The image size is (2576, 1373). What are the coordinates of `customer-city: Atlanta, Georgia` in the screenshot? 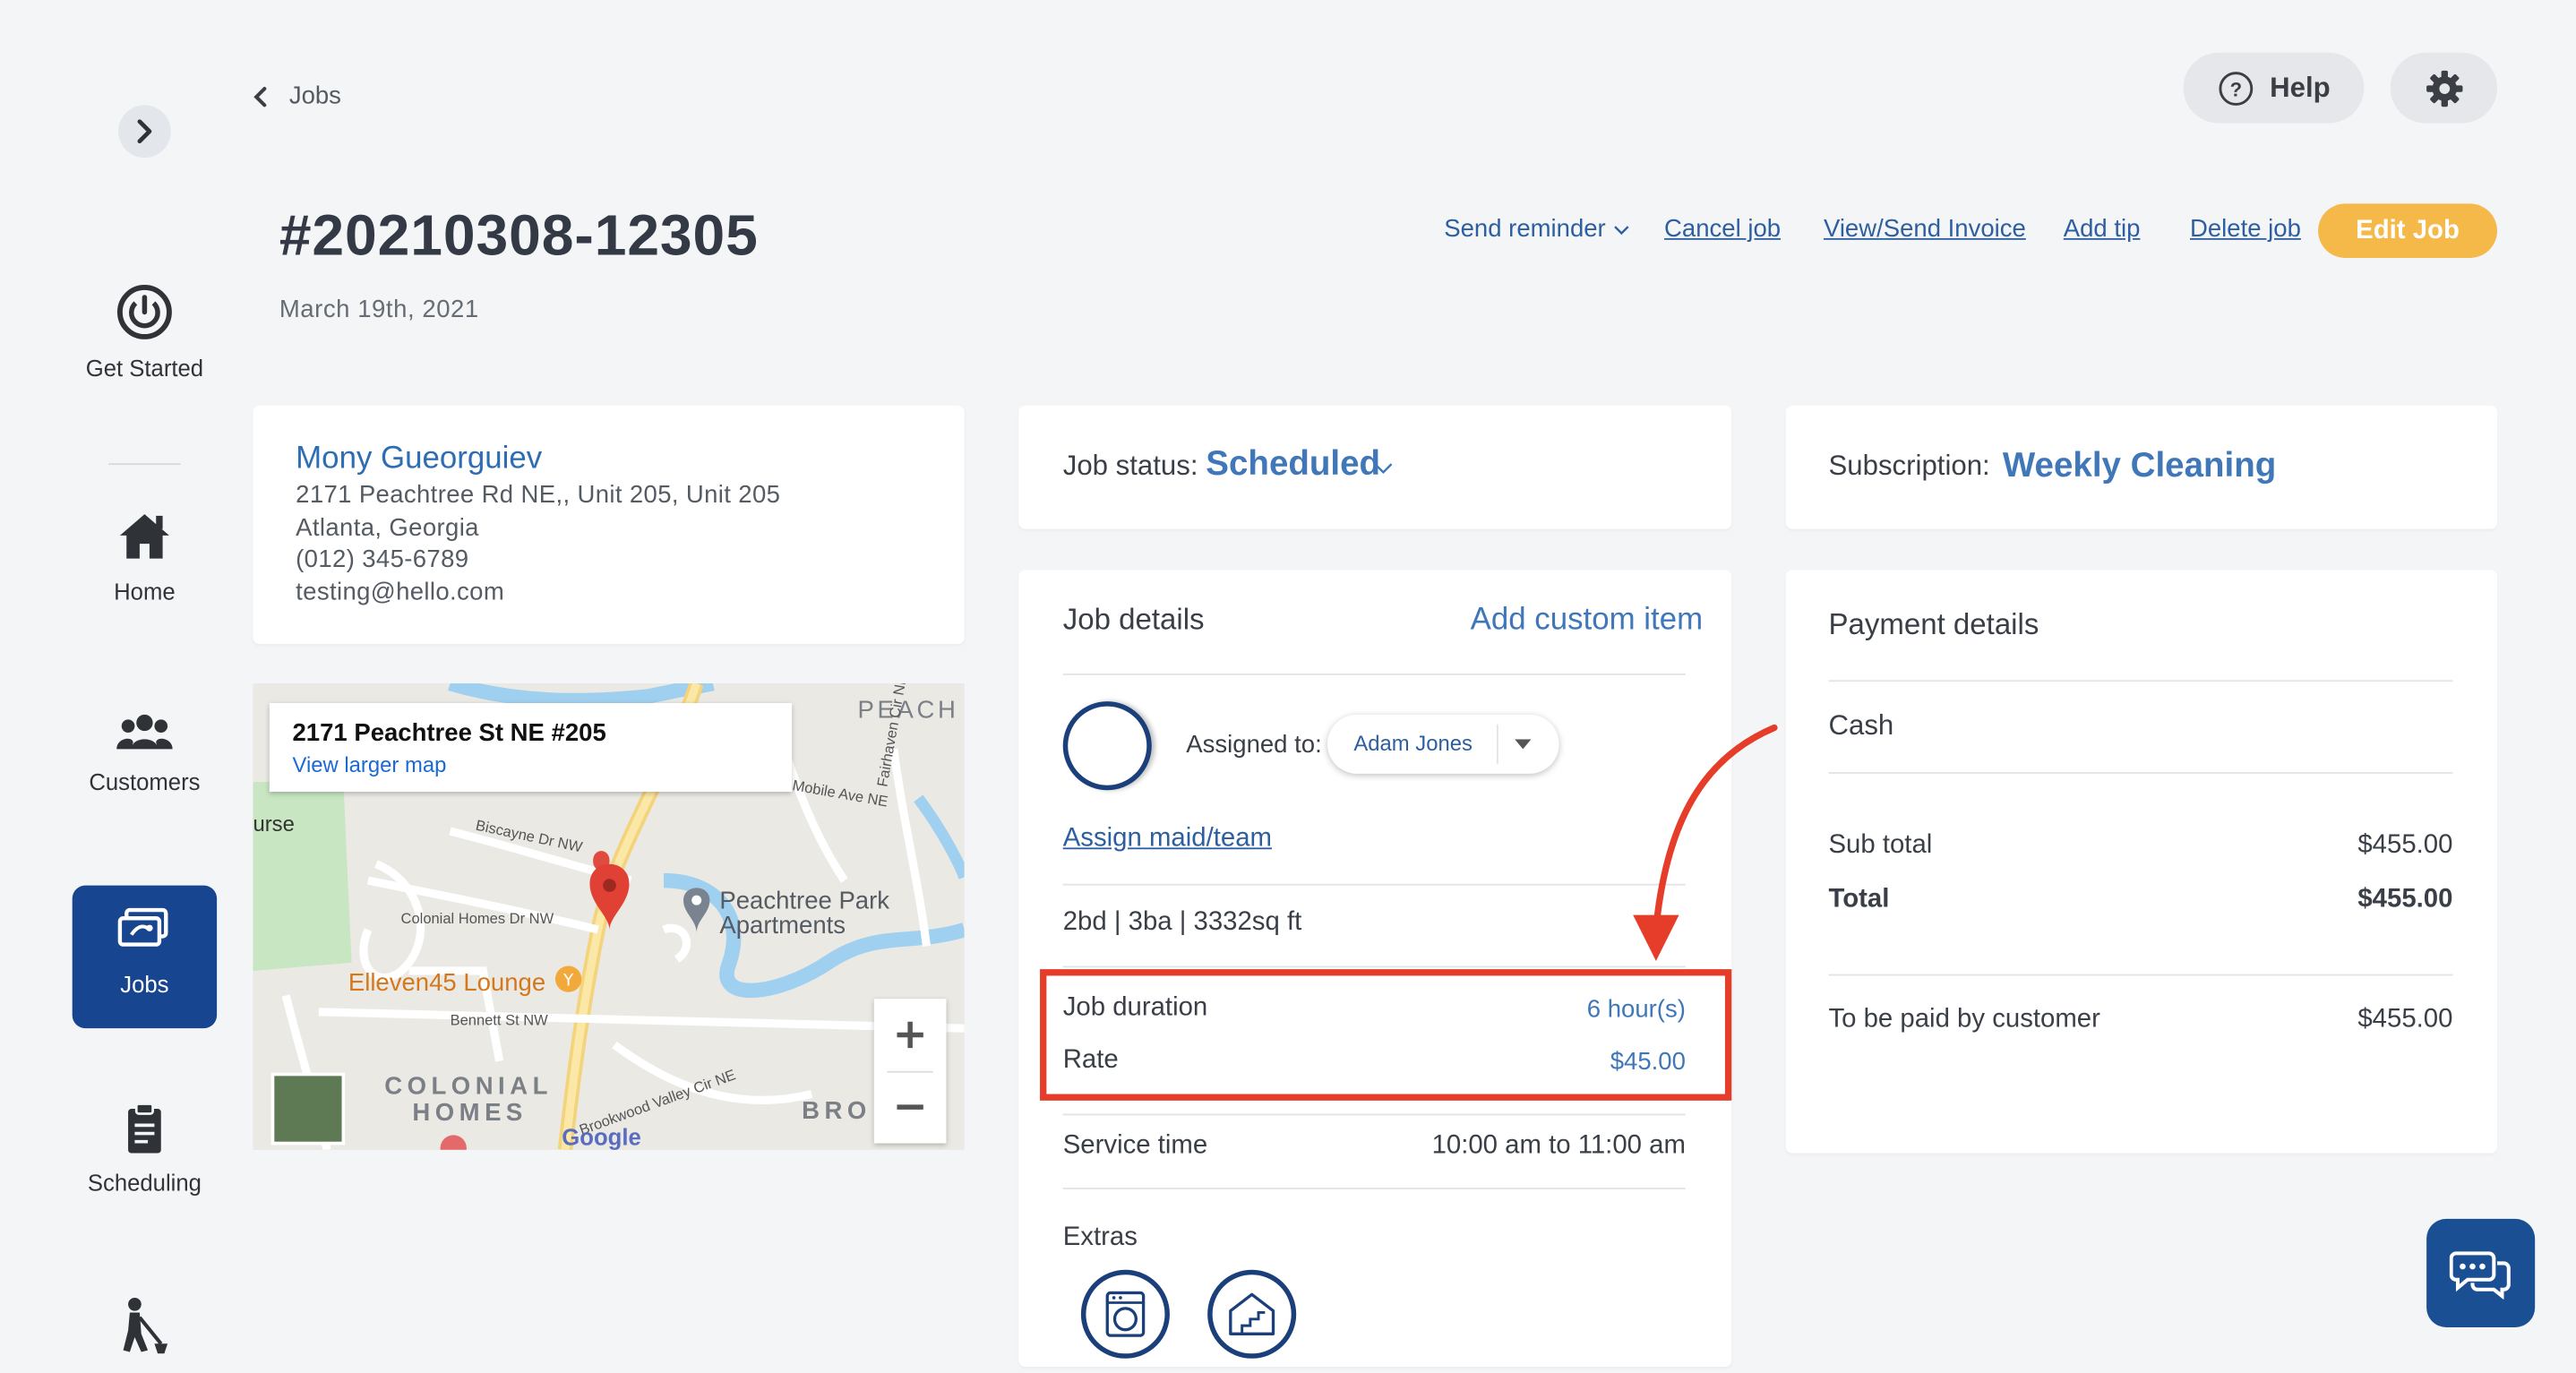 It's located at (387, 528).